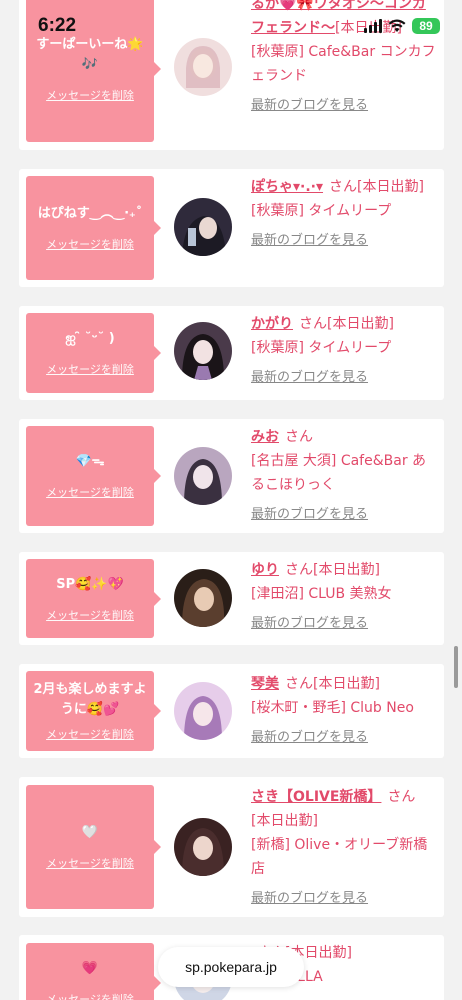 This screenshot has height=1000, width=462. I want to click on cast-name-link: かがり, so click(272, 324).